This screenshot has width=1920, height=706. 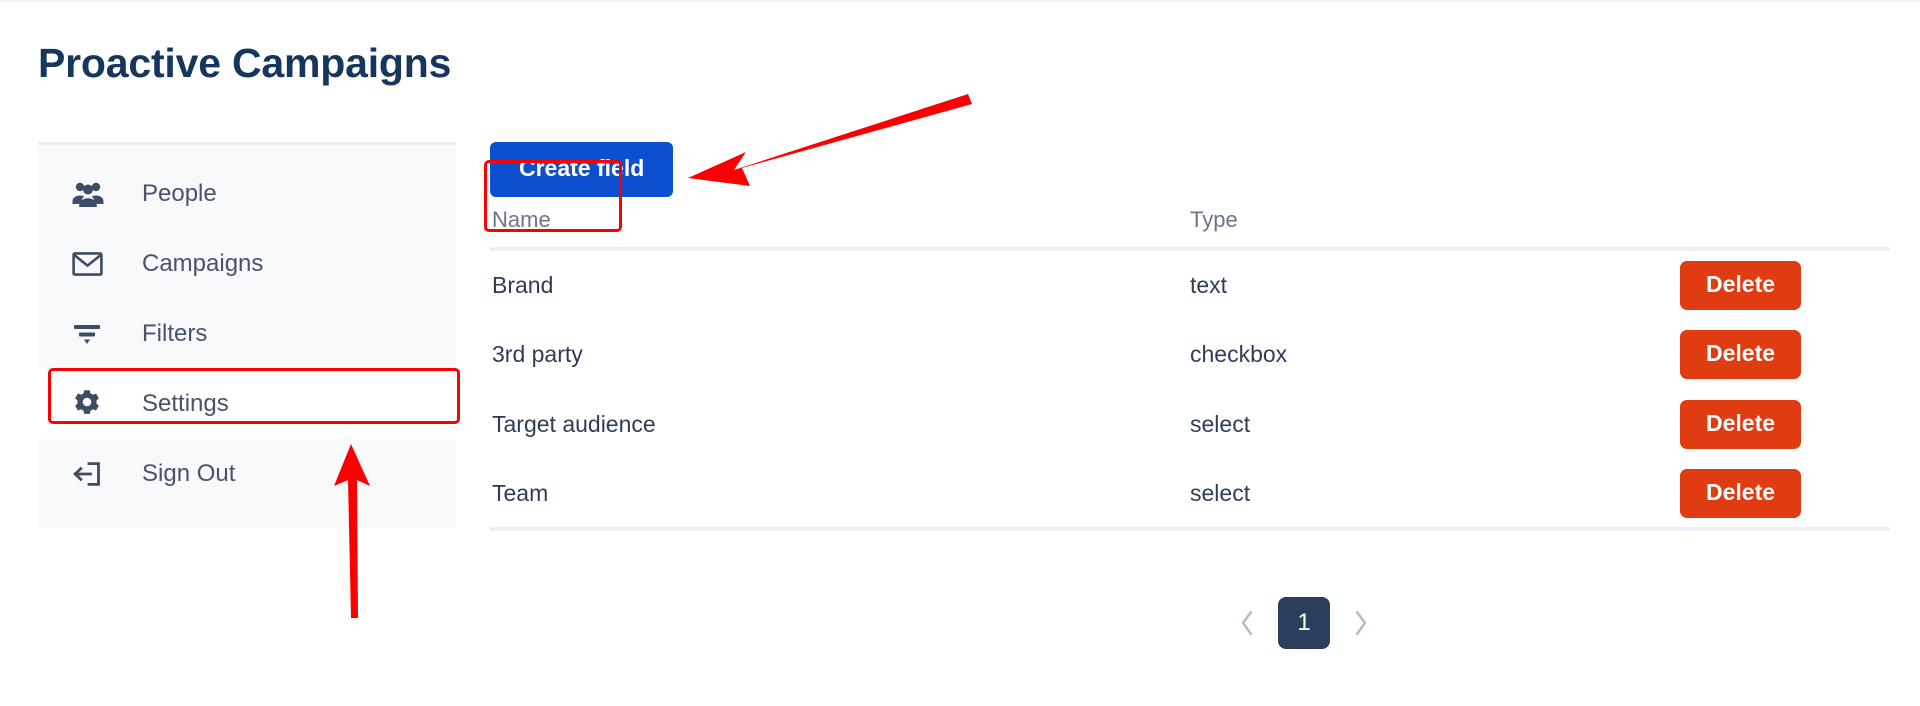 I want to click on sidebar-item-campaigns: Campaigns, so click(x=247, y=264).